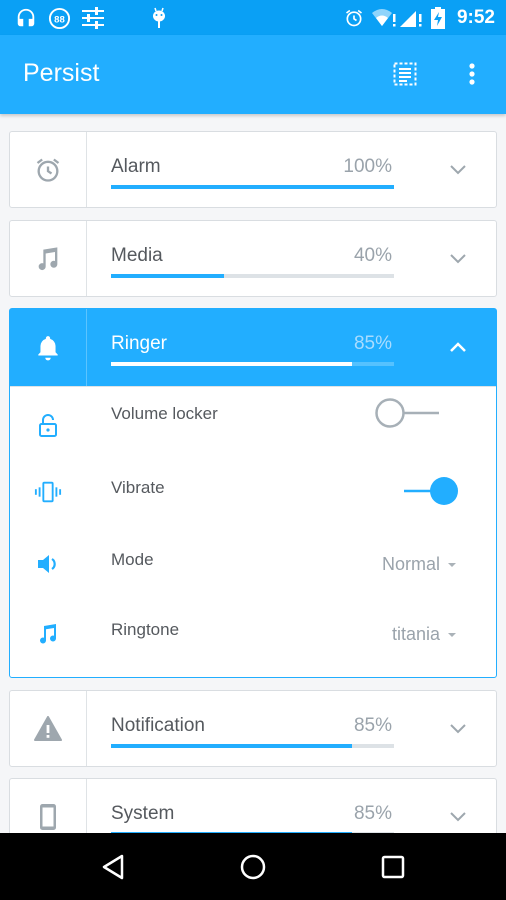 The image size is (506, 900). What do you see at coordinates (48, 492) in the screenshot?
I see `vibrate-icon` at bounding box center [48, 492].